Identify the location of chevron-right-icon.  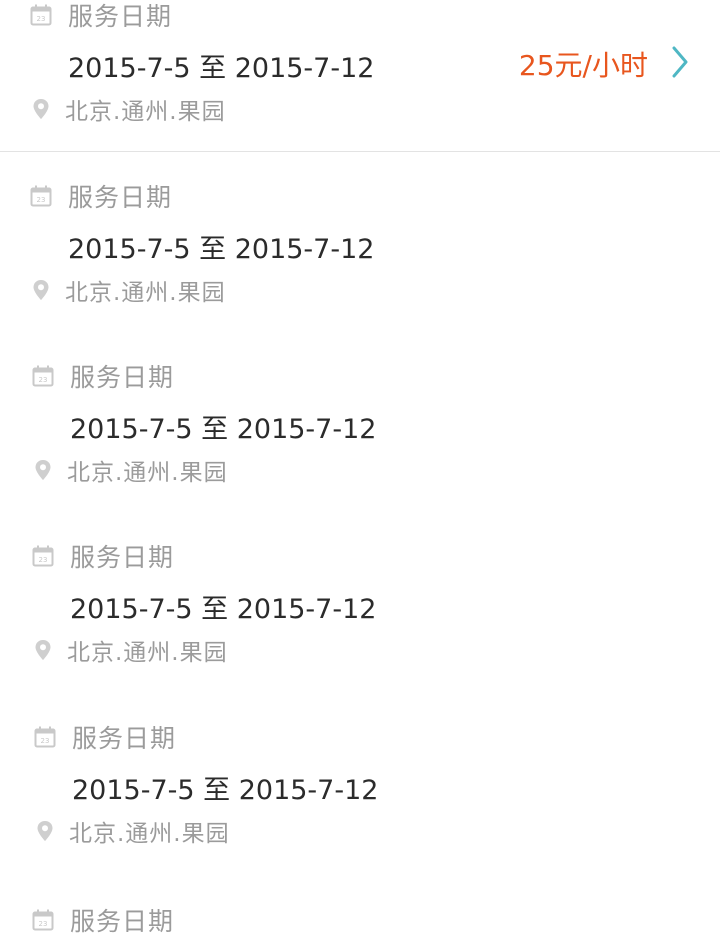
(680, 62).